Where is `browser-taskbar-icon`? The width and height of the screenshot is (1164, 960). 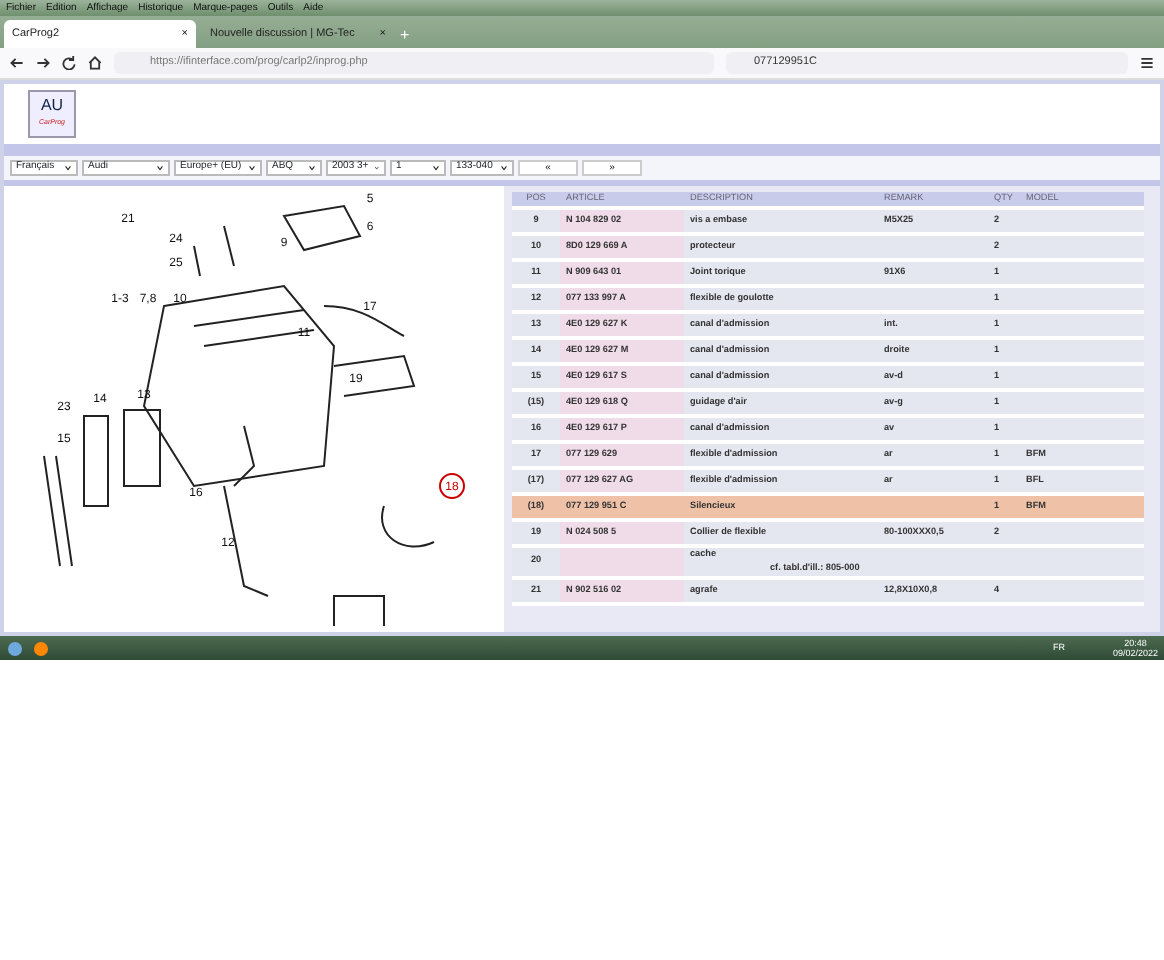 browser-taskbar-icon is located at coordinates (41, 648).